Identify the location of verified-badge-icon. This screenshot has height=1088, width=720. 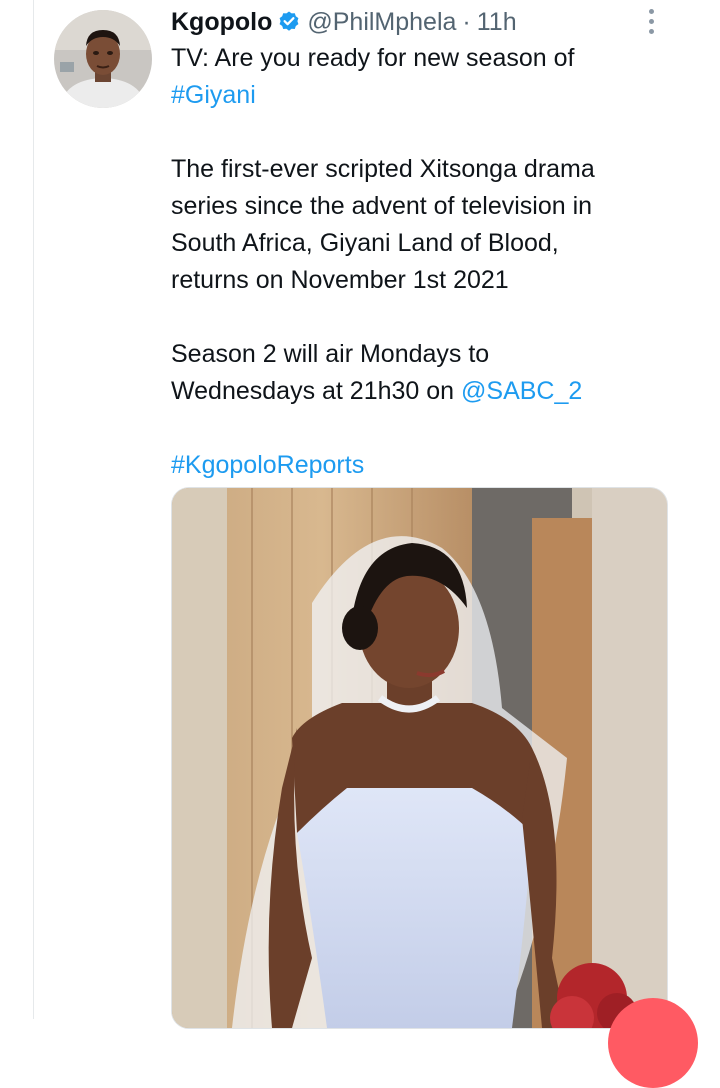
(289, 22).